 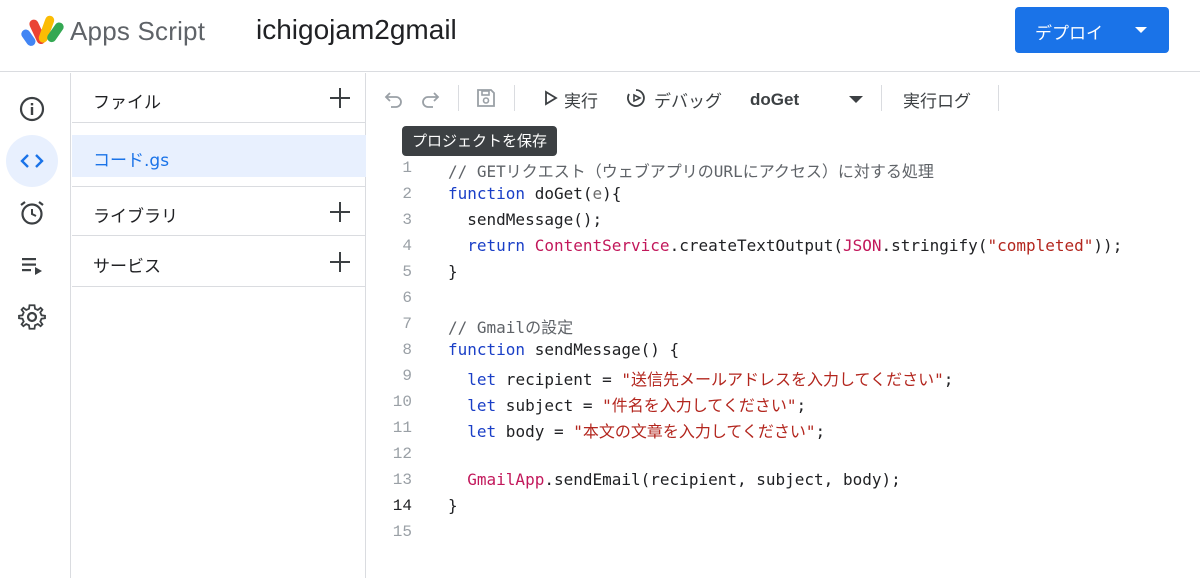 I want to click on deploy-button-label: デプロイ, so click(x=1069, y=34).